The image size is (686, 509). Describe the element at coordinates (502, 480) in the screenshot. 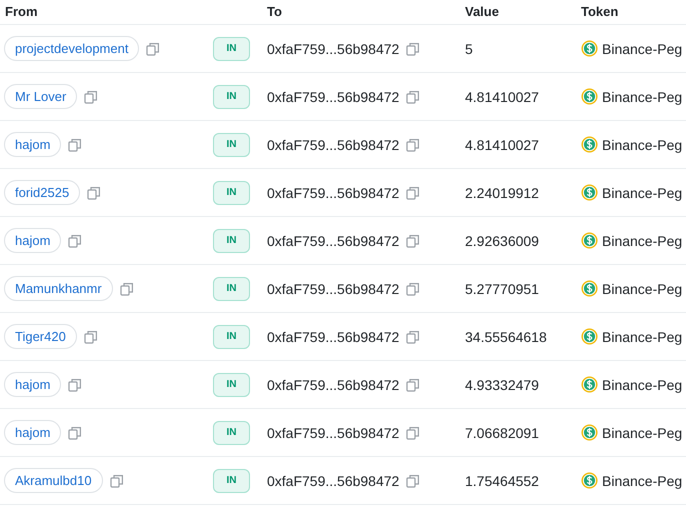

I see `value-text: 1.75464552` at that location.